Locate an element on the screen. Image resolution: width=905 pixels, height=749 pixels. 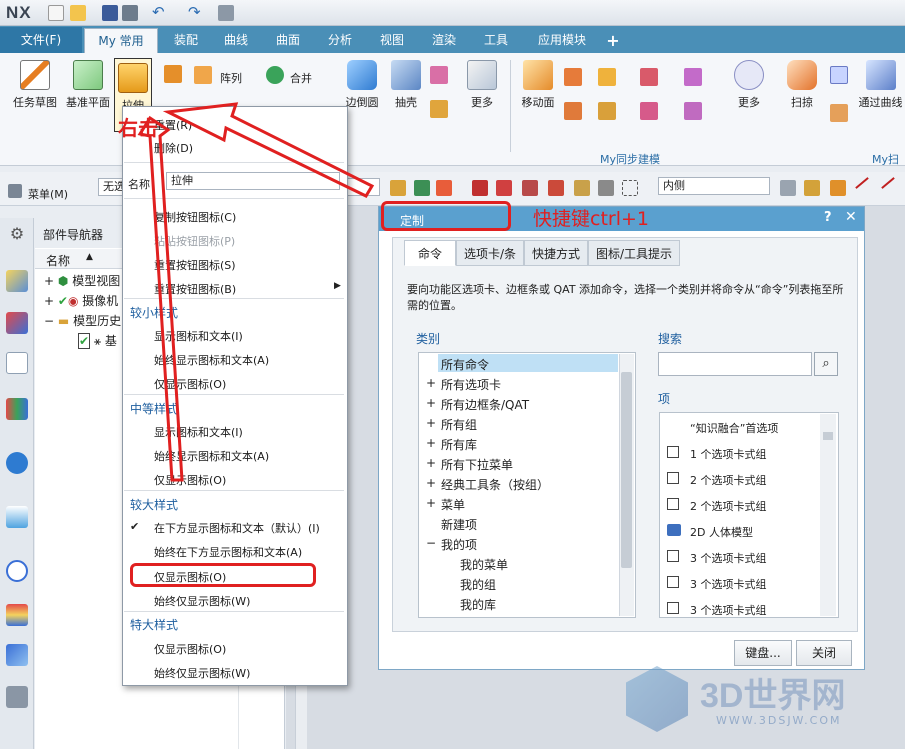
annotation-arrows is located at coordinates (256, 292).